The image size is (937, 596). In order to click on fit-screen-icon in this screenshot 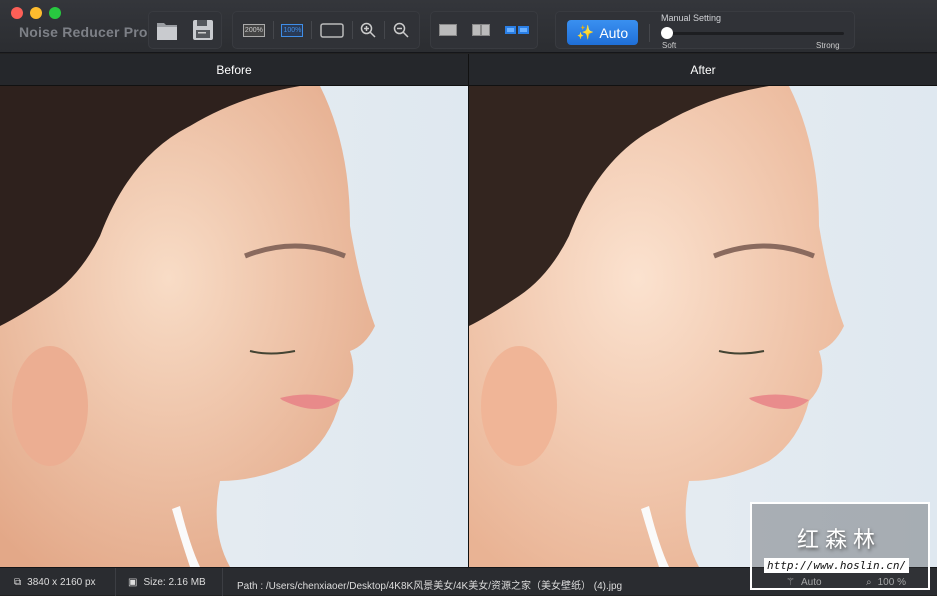, I will do `click(332, 30)`.